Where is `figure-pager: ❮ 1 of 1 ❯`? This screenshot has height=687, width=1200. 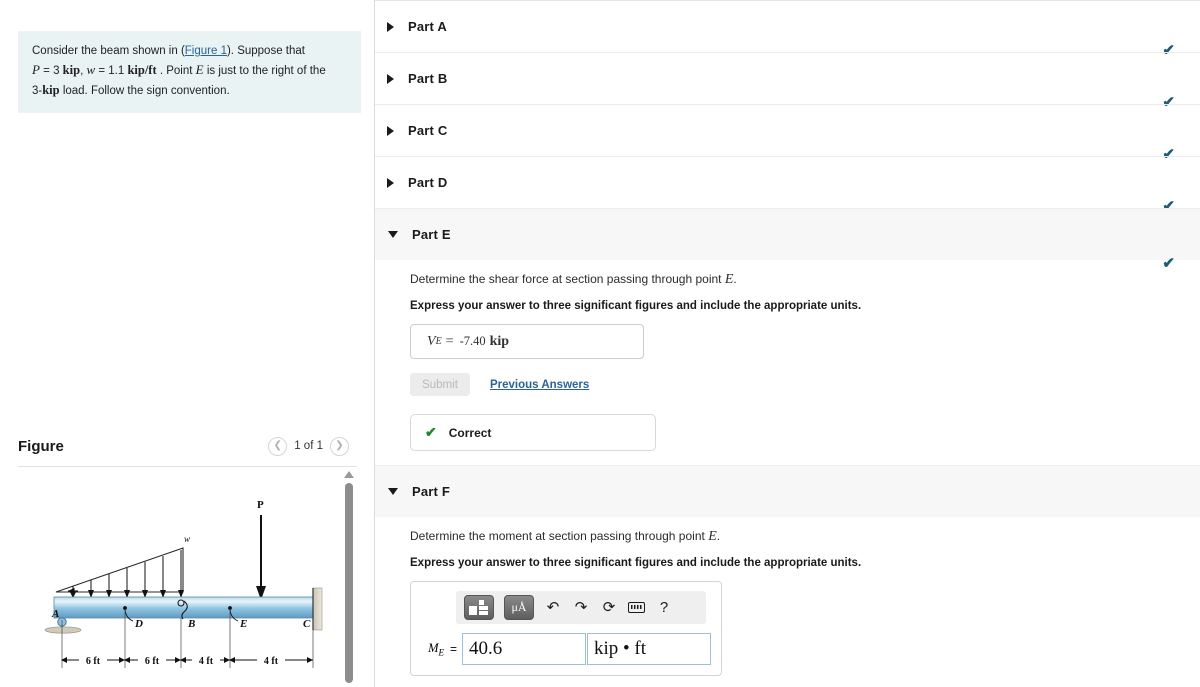
figure-pager: ❮ 1 of 1 ❯ is located at coordinates (308, 446).